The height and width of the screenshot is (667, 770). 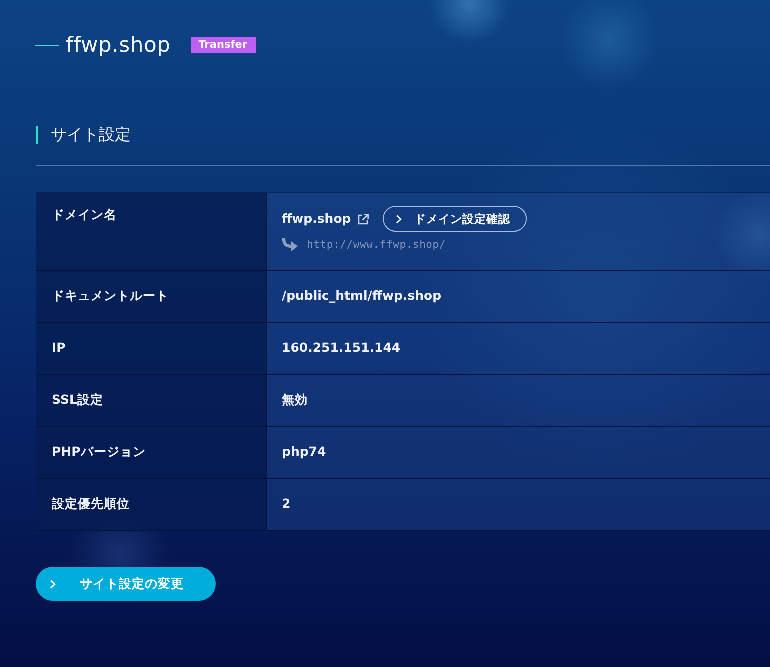 What do you see at coordinates (376, 245) in the screenshot?
I see `redirect-url: http://www.ffwp.shop/` at bounding box center [376, 245].